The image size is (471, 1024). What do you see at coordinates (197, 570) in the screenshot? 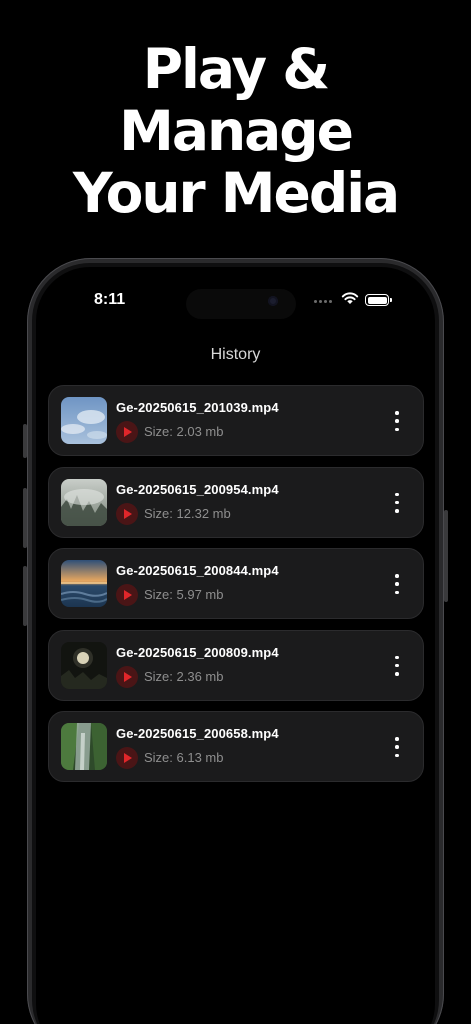
I see `file-name: Ge-20250615_200844.mp4` at bounding box center [197, 570].